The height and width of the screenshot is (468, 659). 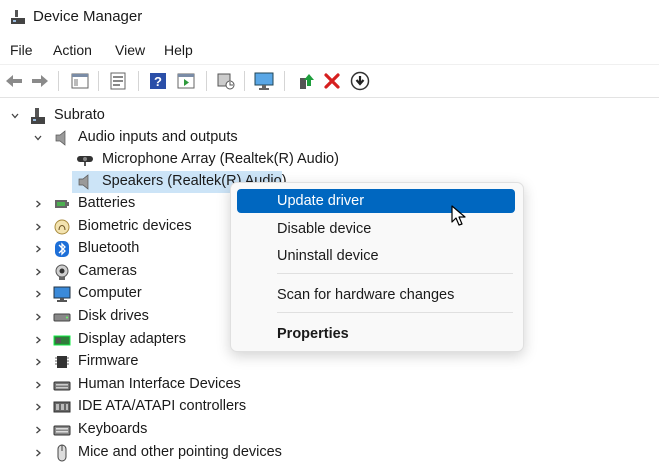 What do you see at coordinates (135, 225) in the screenshot?
I see `tree-category-label: Biometric devices` at bounding box center [135, 225].